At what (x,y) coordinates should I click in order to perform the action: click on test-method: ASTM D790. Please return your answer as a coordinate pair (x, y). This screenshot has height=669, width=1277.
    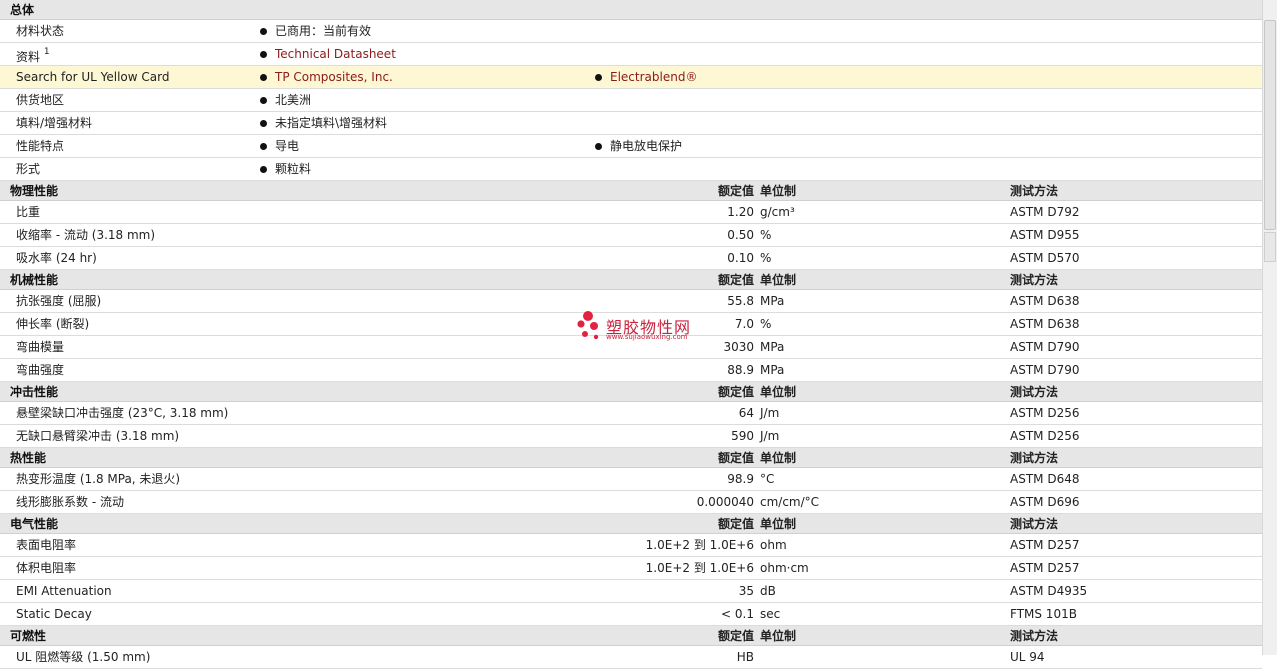
    Looking at the image, I should click on (1045, 370).